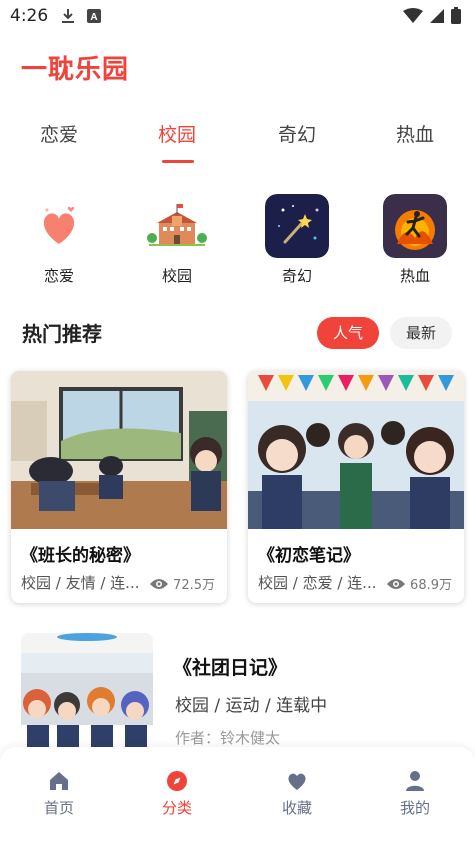 This screenshot has width=475, height=846. What do you see at coordinates (177, 226) in the screenshot?
I see `school-building-icon` at bounding box center [177, 226].